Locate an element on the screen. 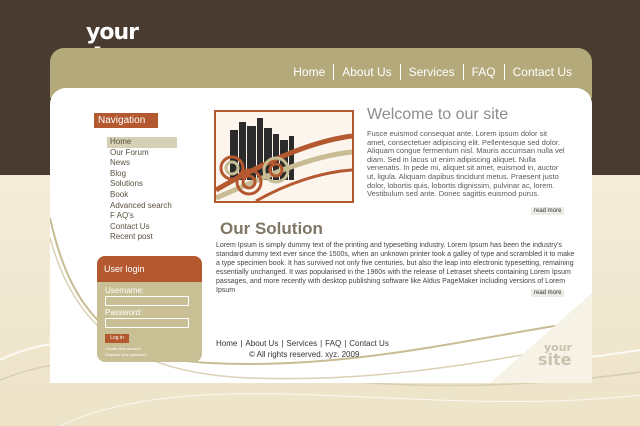  username-label: Username: is located at coordinates (125, 290).